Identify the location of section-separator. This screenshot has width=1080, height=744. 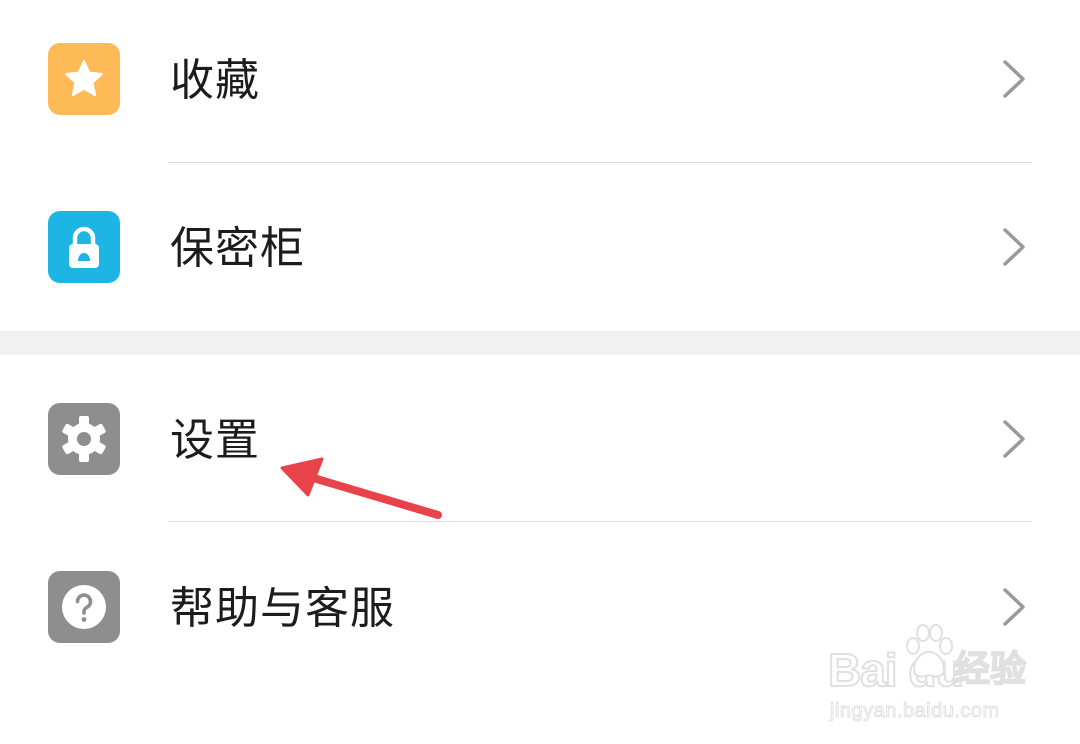
(540, 343).